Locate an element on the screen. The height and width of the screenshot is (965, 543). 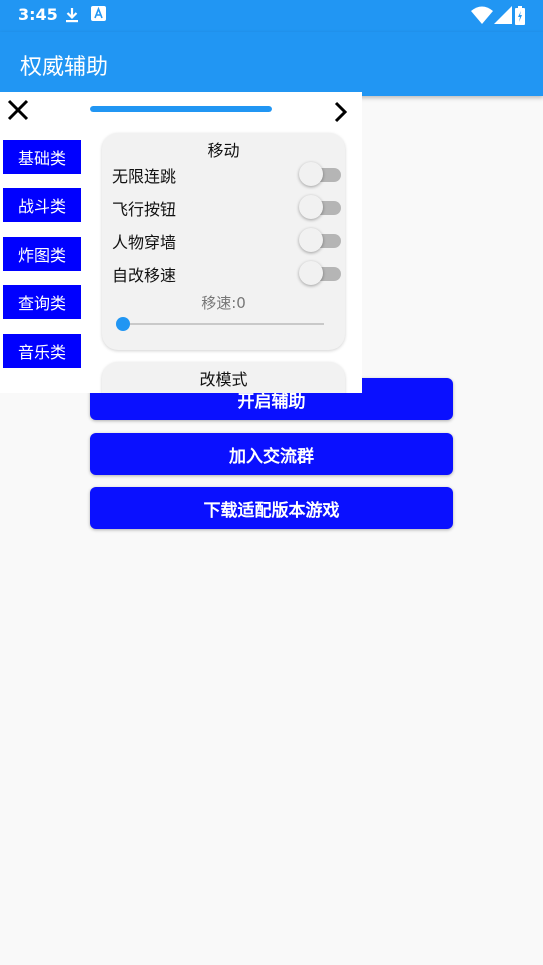
move-settings-card: 移动 无限连跳 飞行按钮 人物穿墙 自改移速 移速:0 is located at coordinates (223, 241).